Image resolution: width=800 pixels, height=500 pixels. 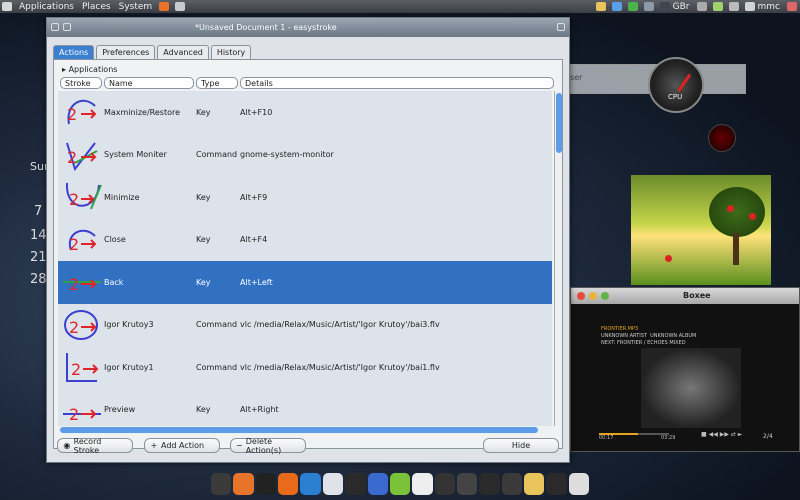 What do you see at coordinates (558, 258) in the screenshot?
I see `vertical-scrollbar` at bounding box center [558, 258].